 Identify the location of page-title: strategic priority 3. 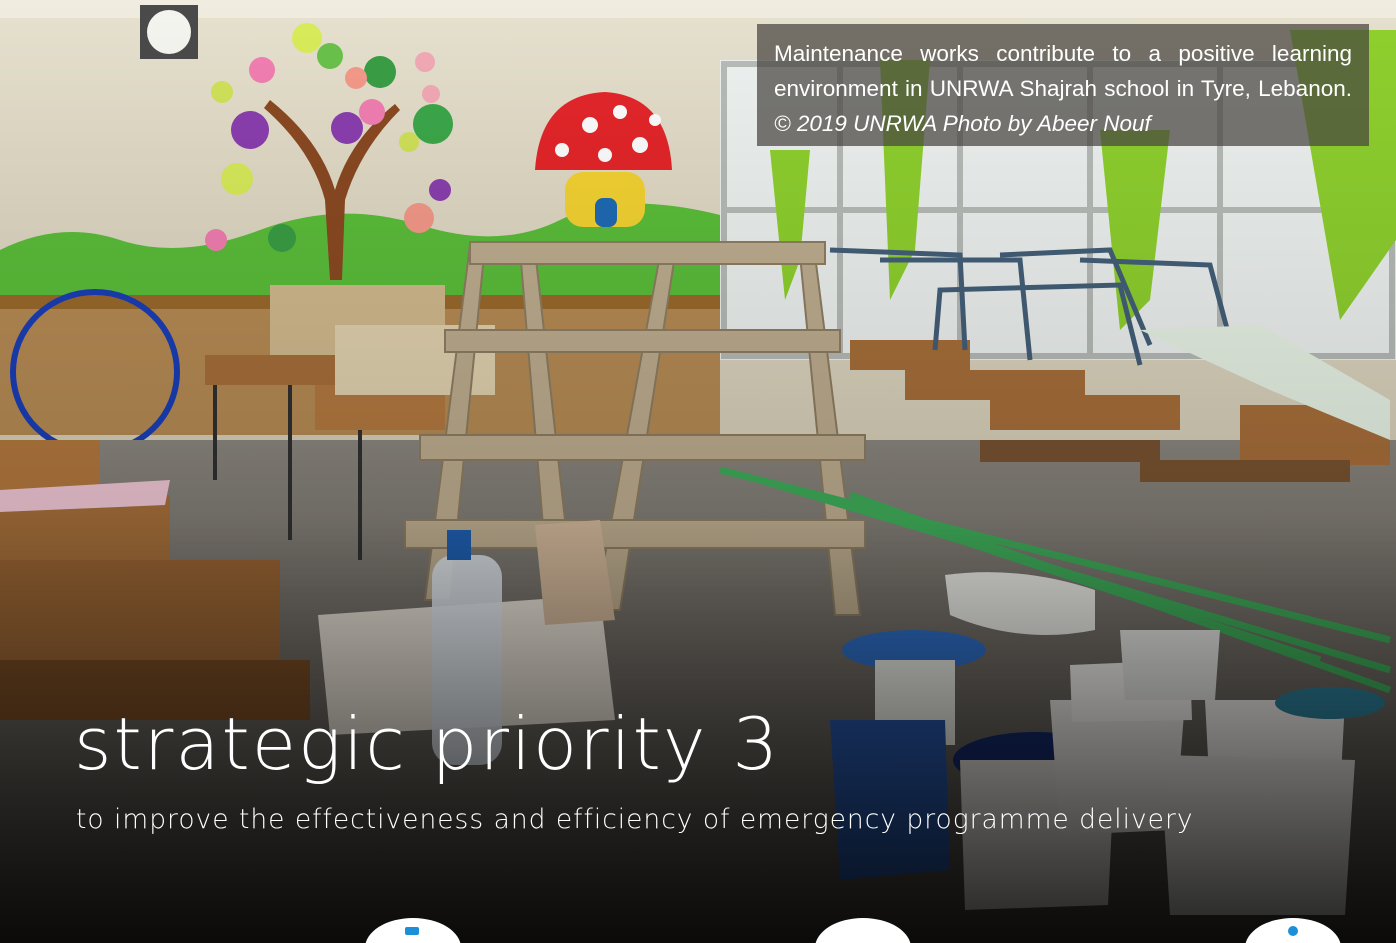
(427, 744).